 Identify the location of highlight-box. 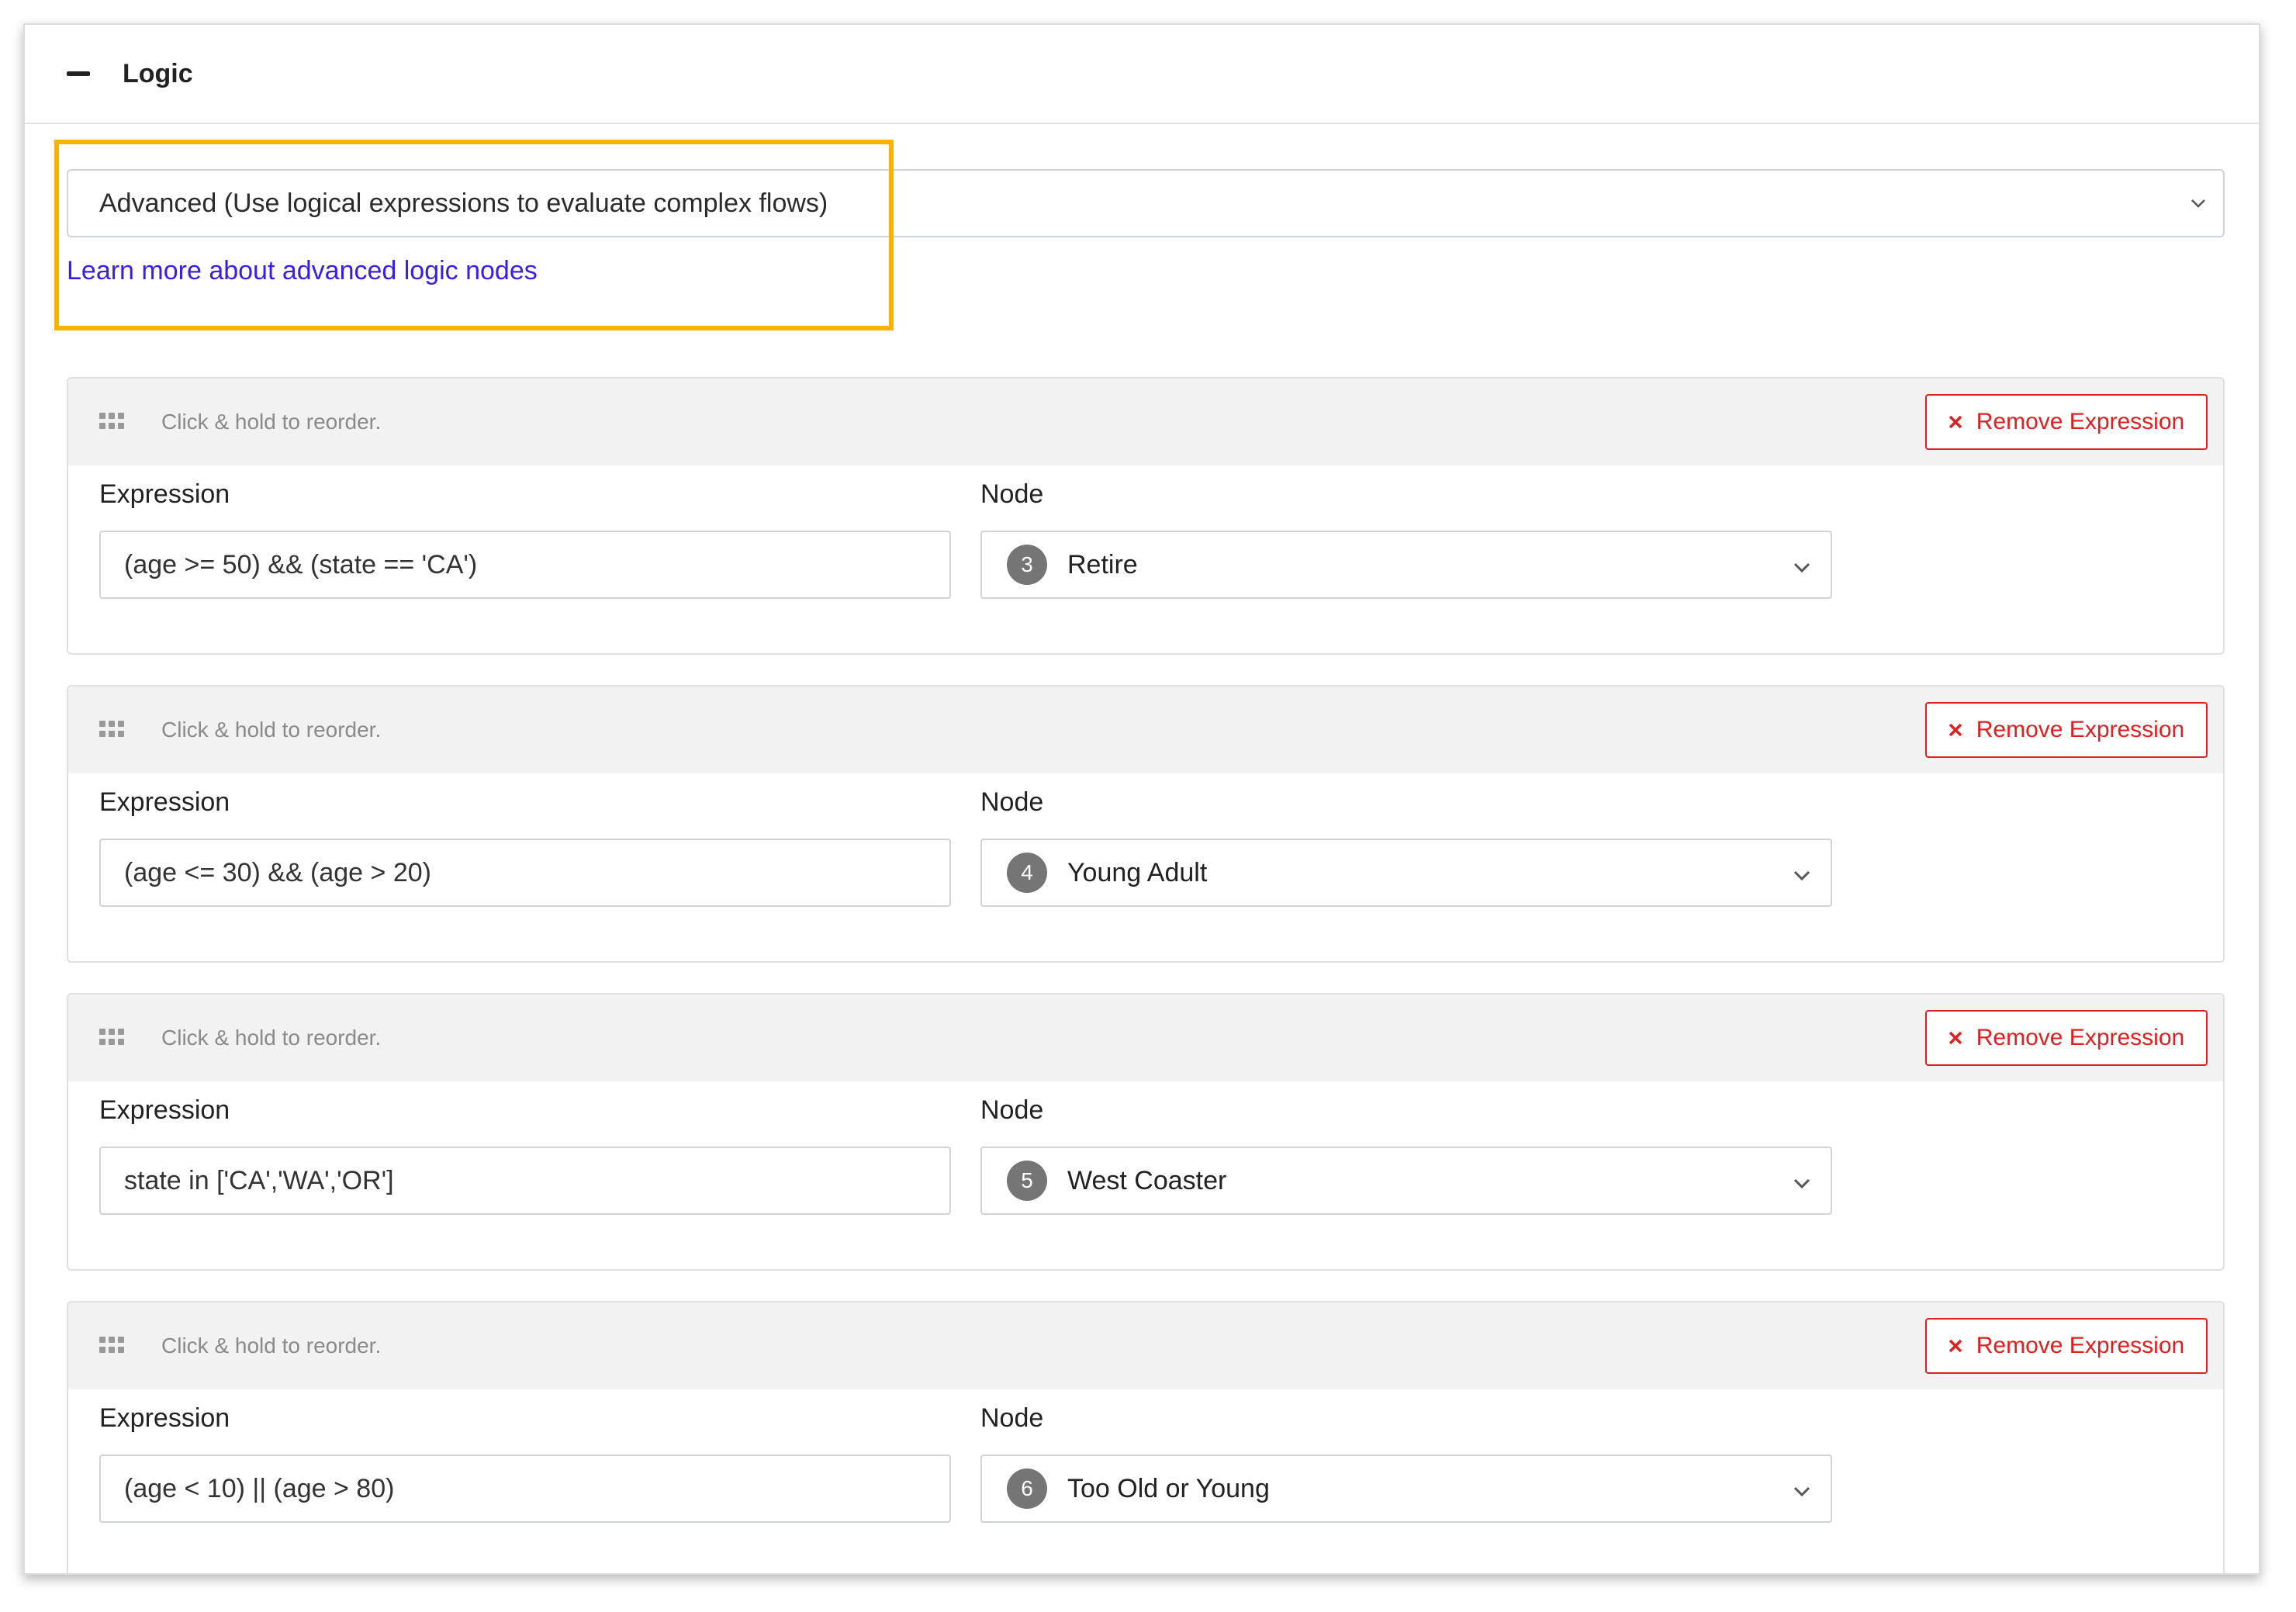
(474, 235).